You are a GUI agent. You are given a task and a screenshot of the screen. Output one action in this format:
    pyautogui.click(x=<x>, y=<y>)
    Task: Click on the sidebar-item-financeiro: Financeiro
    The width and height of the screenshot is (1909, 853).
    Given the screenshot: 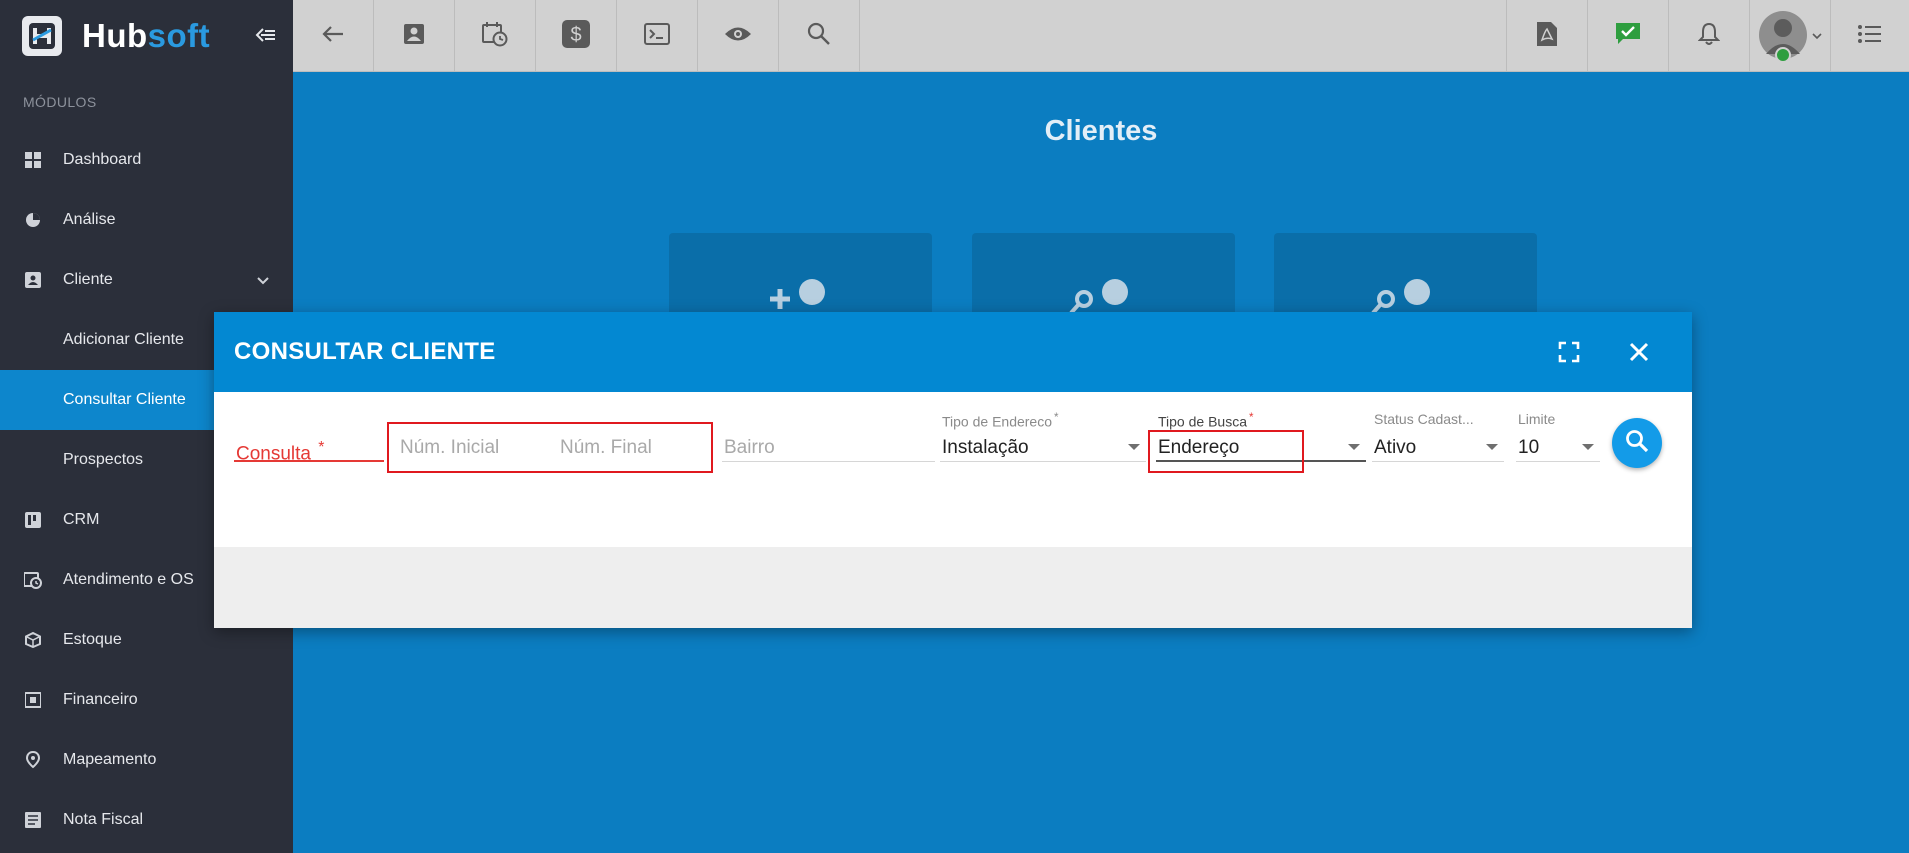 What is the action you would take?
    pyautogui.click(x=146, y=700)
    